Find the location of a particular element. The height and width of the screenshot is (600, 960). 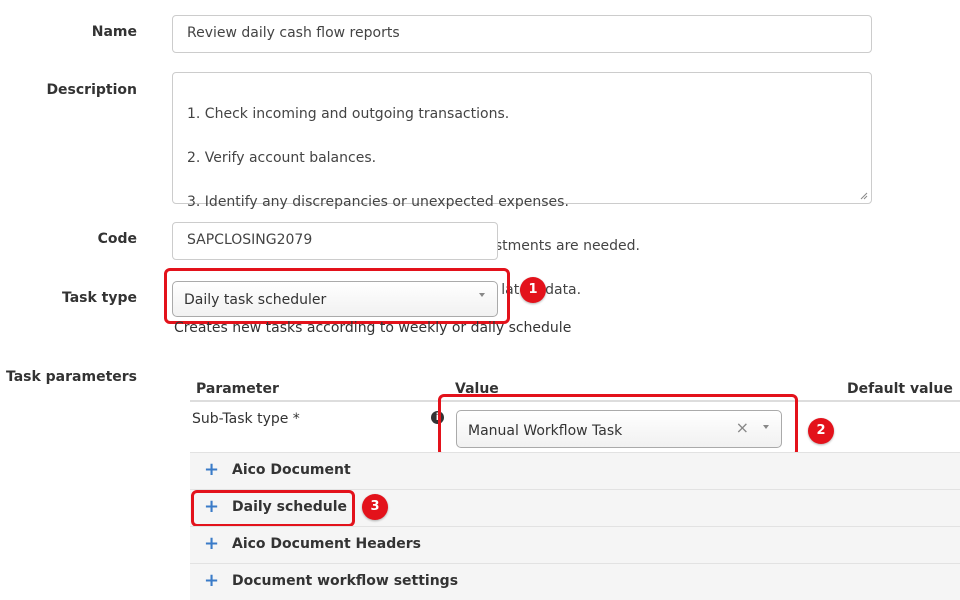

highlight-task-type is located at coordinates (337, 296).